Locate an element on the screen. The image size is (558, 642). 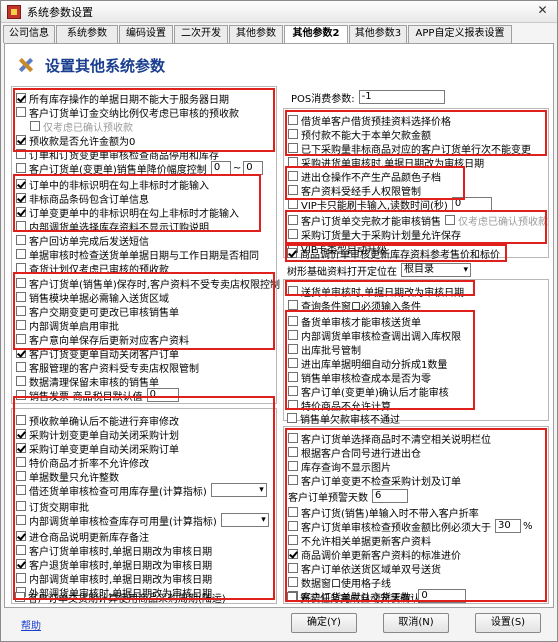
list-item: 单据审核时检查送货单单据日期与工作日期是否相同 is located at coordinates (137, 254).